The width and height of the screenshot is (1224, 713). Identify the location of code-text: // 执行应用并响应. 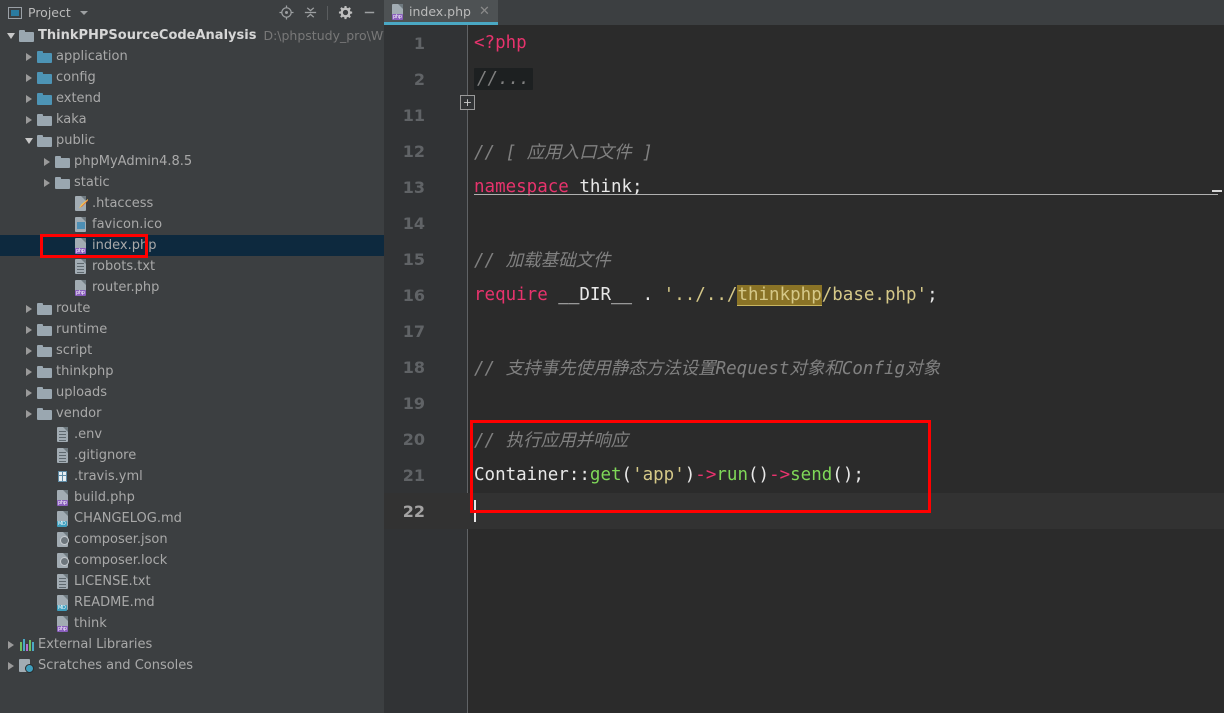
(551, 439).